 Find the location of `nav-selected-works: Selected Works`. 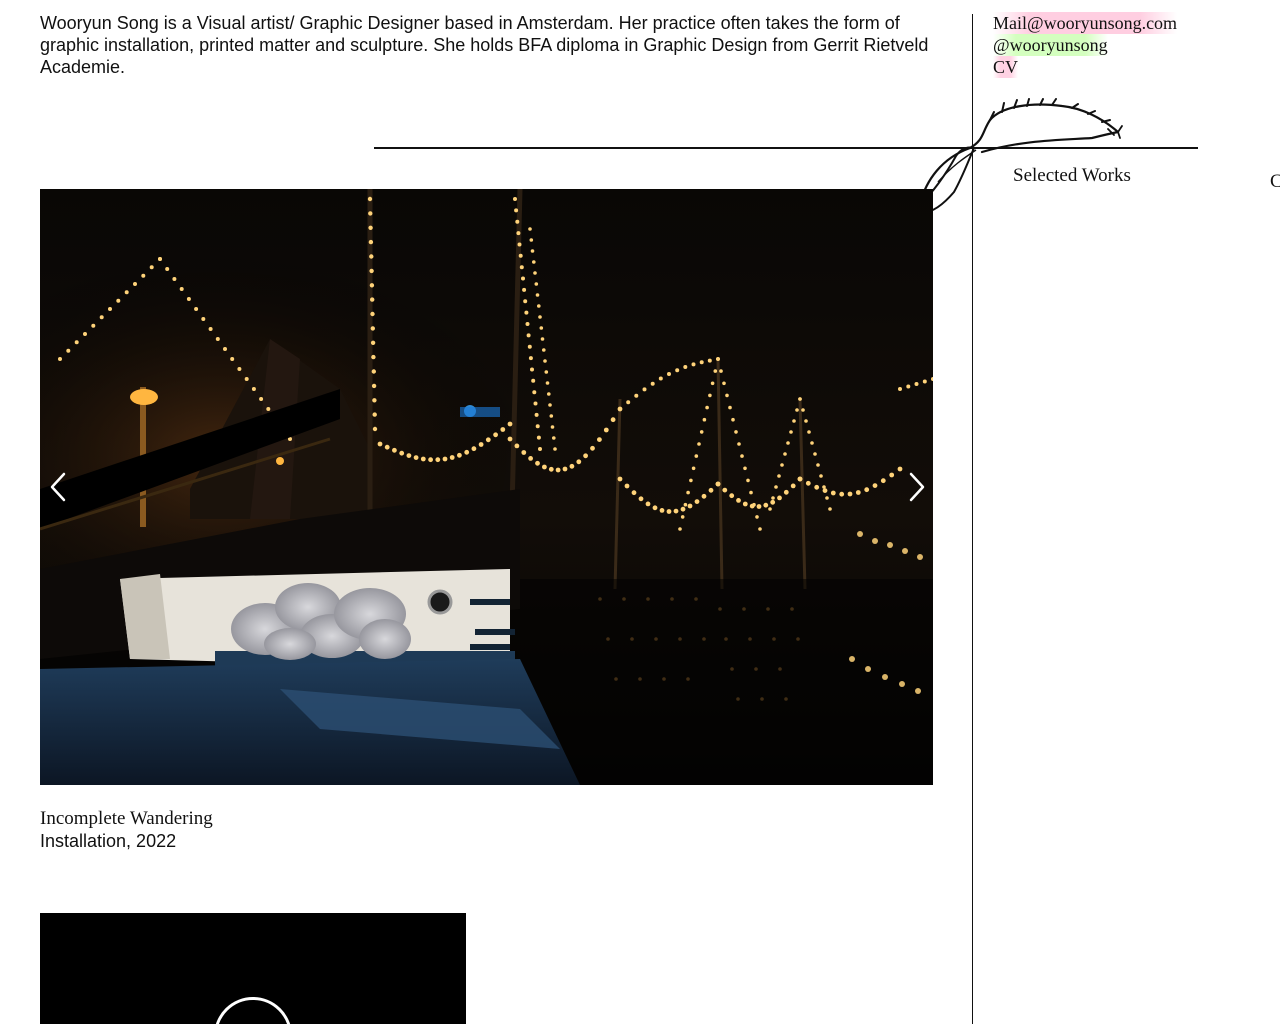

nav-selected-works: Selected Works is located at coordinates (1072, 176).